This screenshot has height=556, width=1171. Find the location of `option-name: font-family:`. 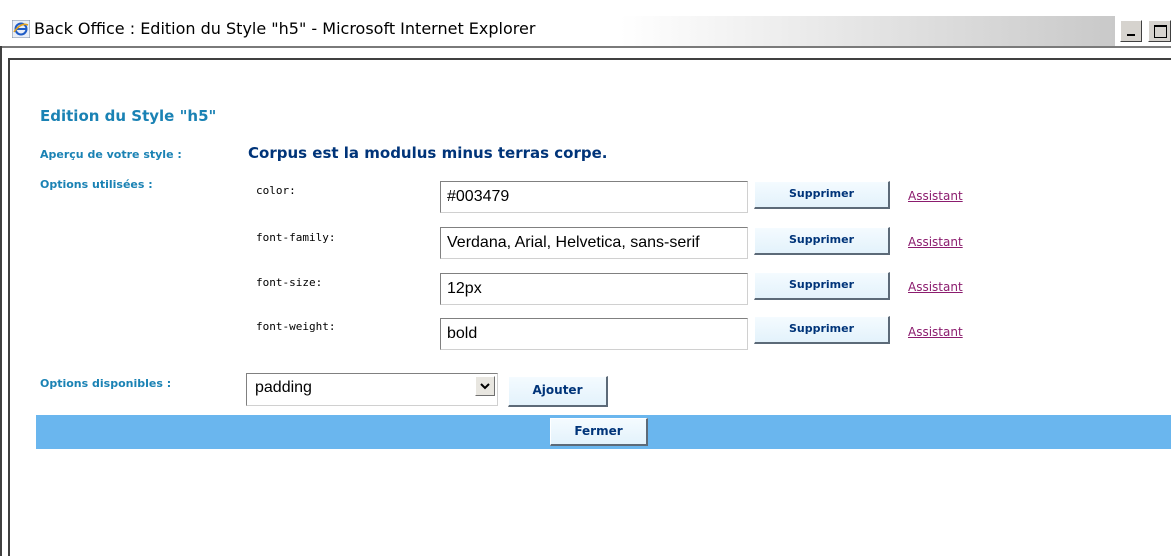

option-name: font-family: is located at coordinates (296, 237).